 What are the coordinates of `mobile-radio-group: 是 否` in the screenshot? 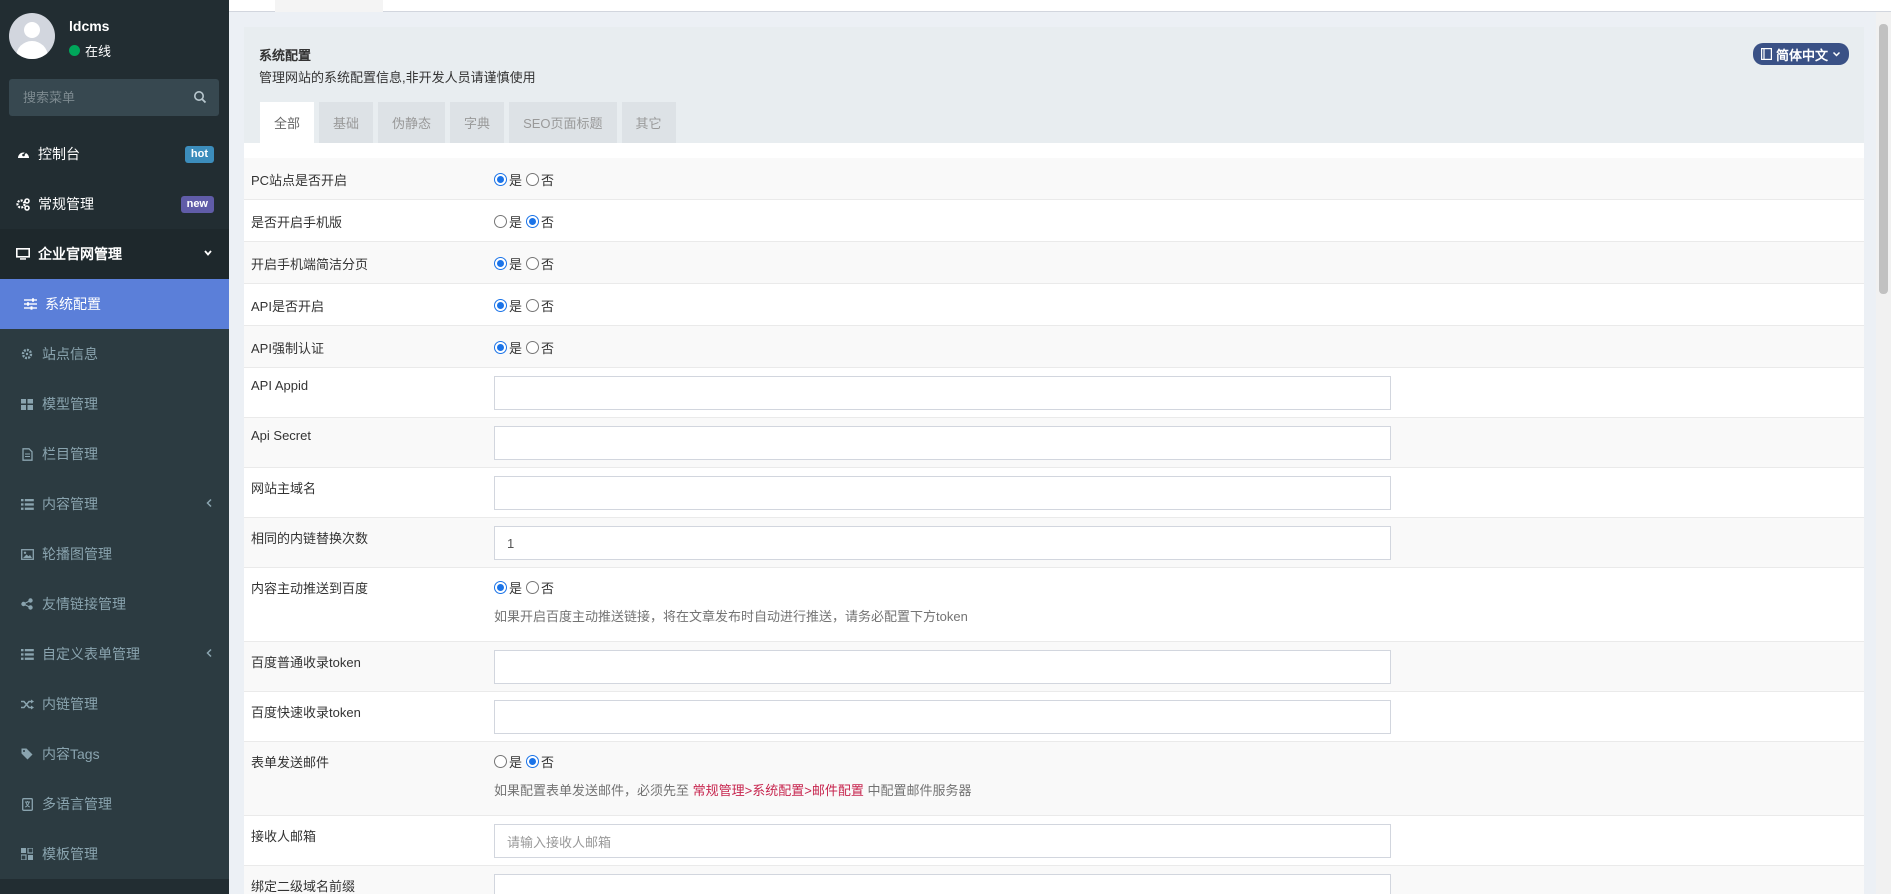 It's located at (526, 221).